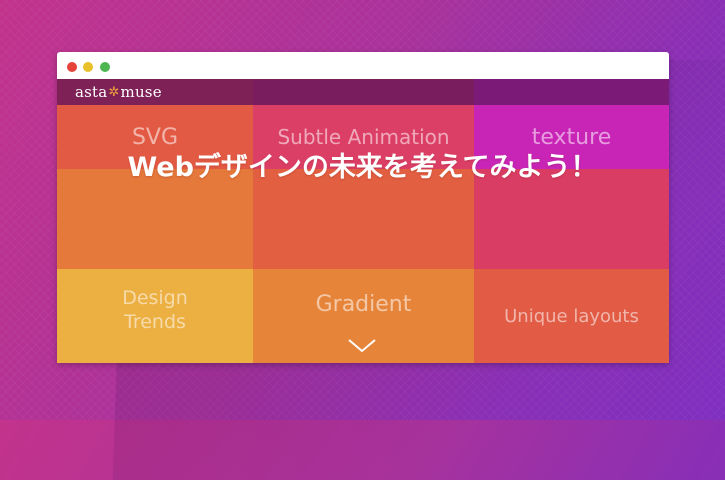 This screenshot has width=725, height=480. Describe the element at coordinates (155, 310) in the screenshot. I see `tile-label: Design Trends` at that location.